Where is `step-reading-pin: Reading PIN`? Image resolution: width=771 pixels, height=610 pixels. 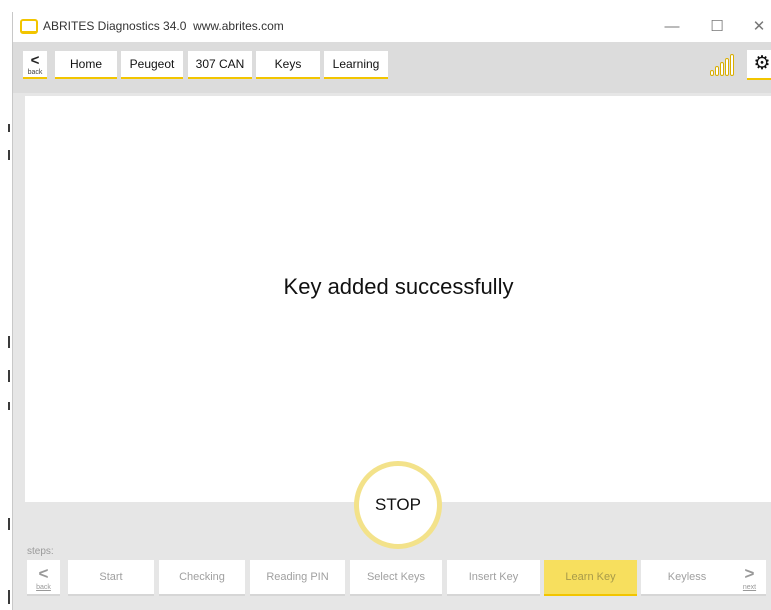 step-reading-pin: Reading PIN is located at coordinates (297, 578).